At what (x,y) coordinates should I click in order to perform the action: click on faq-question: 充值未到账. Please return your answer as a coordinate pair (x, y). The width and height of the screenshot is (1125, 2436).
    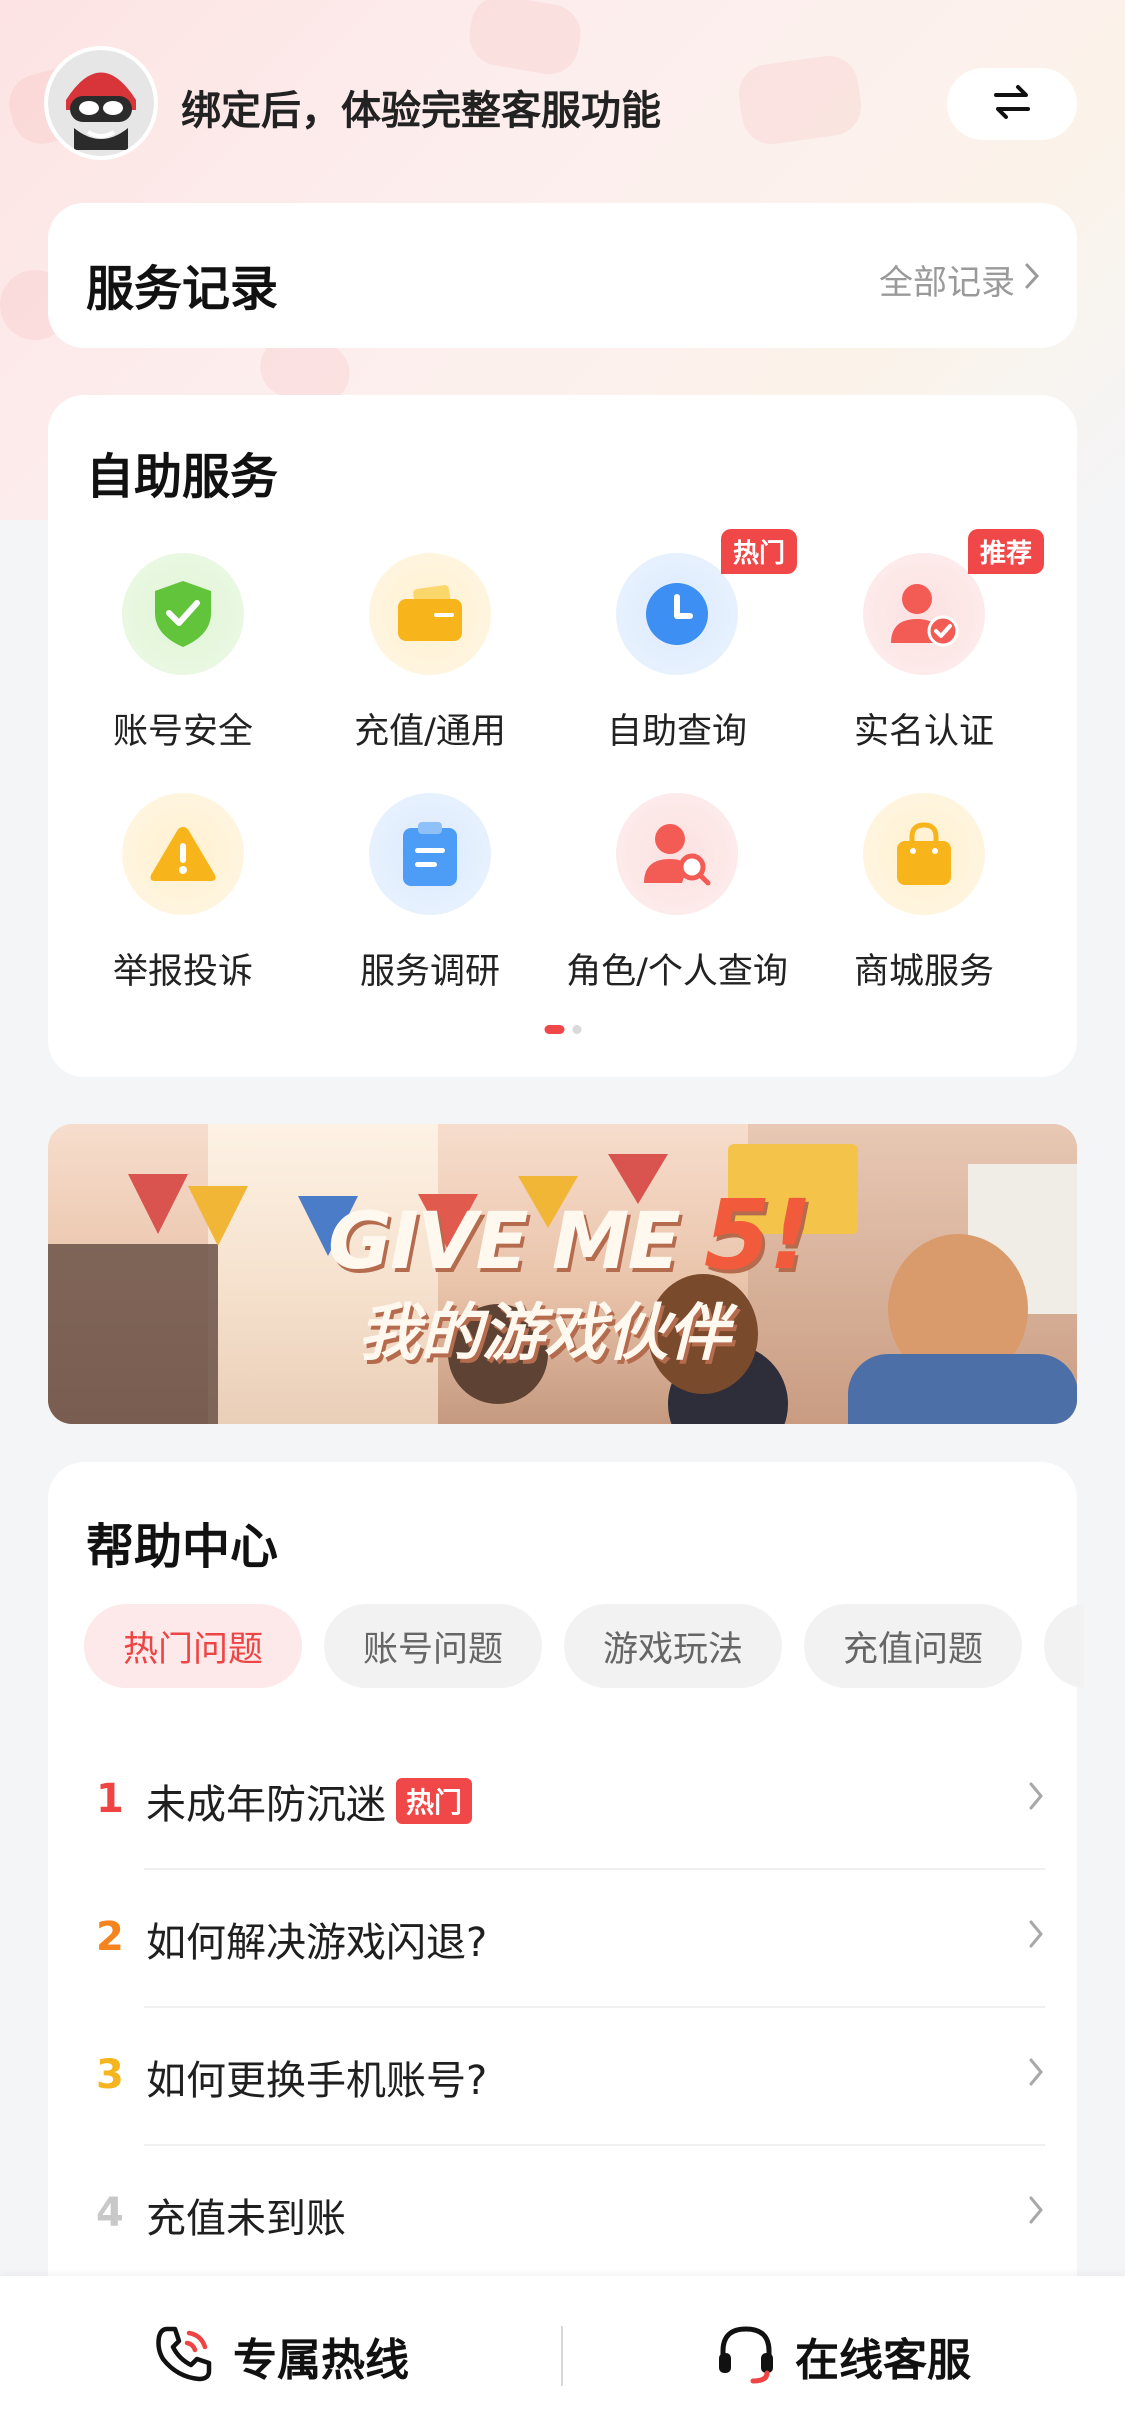
    Looking at the image, I should click on (246, 2219).